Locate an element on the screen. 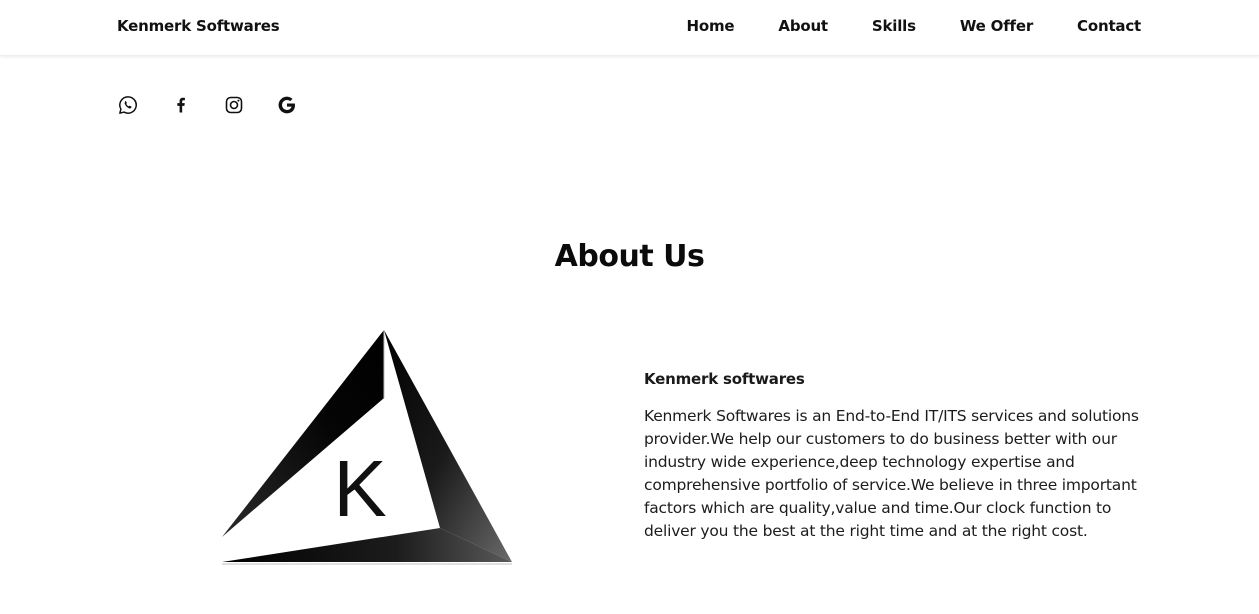  section-title: About Us is located at coordinates (629, 256).